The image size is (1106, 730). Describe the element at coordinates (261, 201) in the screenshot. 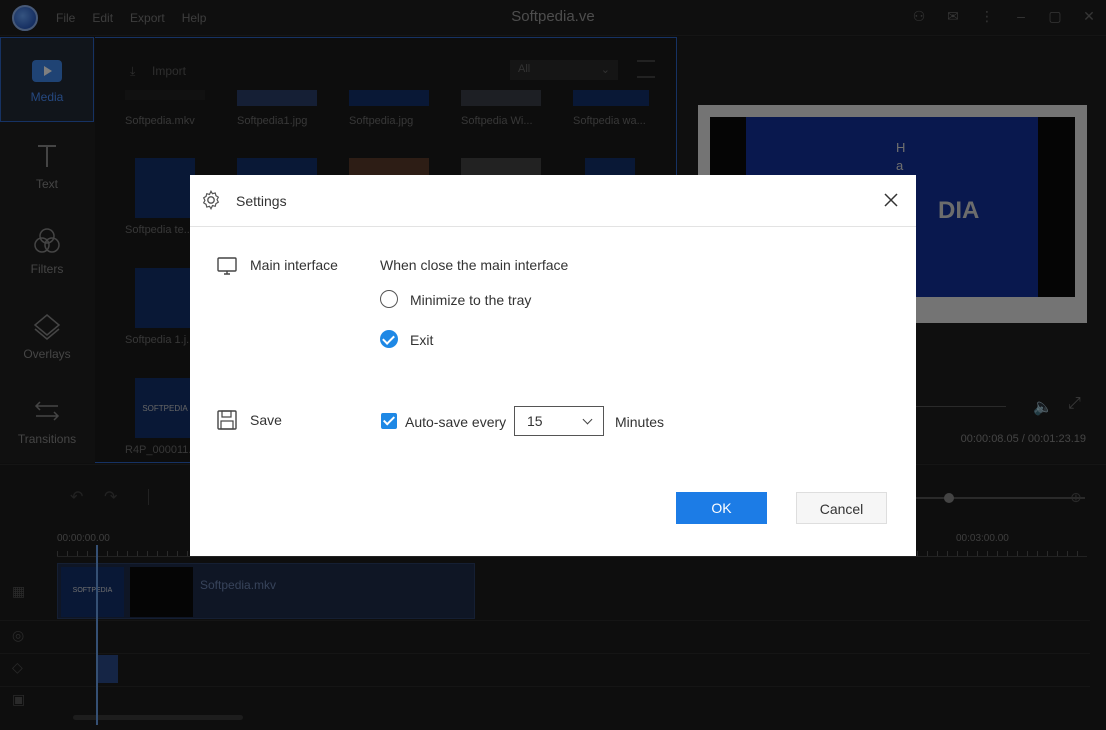

I see `dialog-title: Settings` at that location.